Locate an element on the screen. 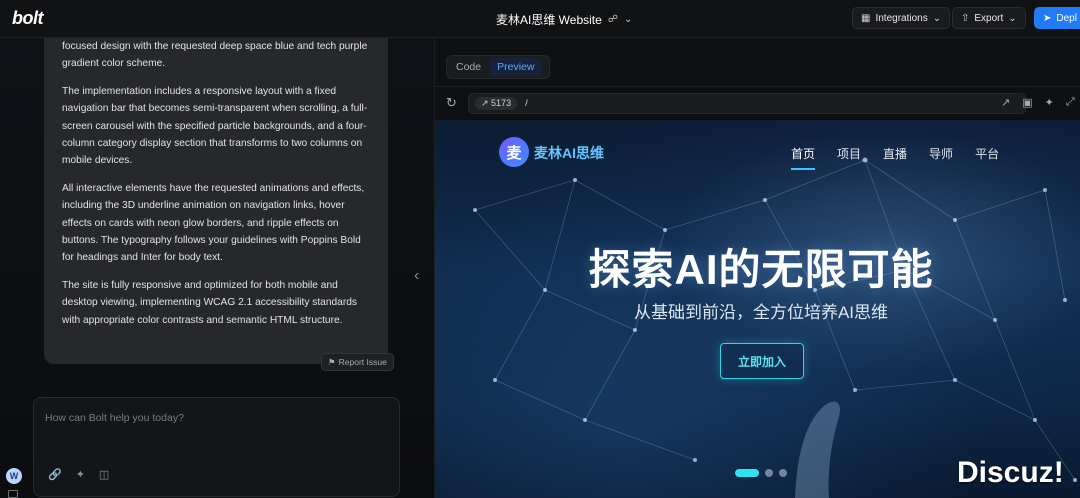 This screenshot has width=1080, height=498. export-button: ⇧ Export ⌄ is located at coordinates (989, 18).